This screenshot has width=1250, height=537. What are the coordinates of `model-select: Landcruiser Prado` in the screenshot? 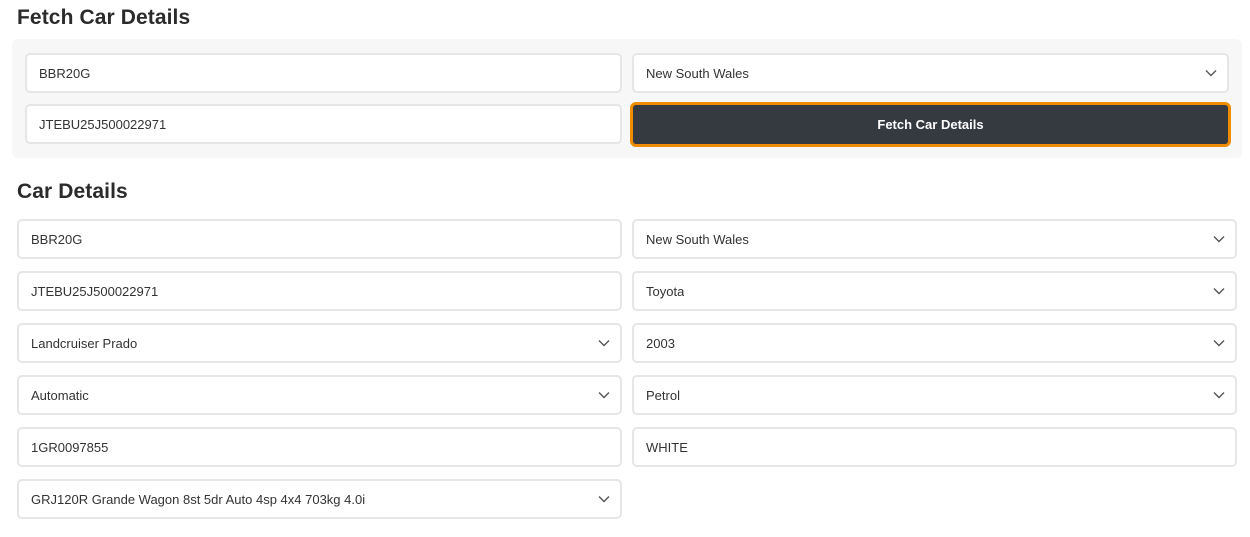 It's located at (319, 343).